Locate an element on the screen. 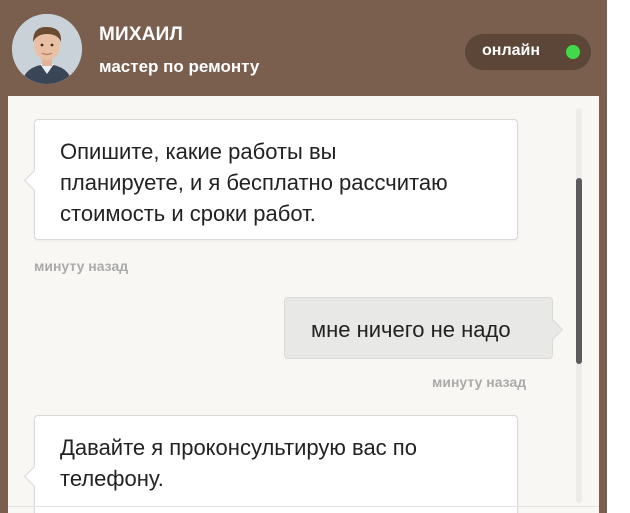 The image size is (630, 513). status-badge: онлайн is located at coordinates (528, 52).